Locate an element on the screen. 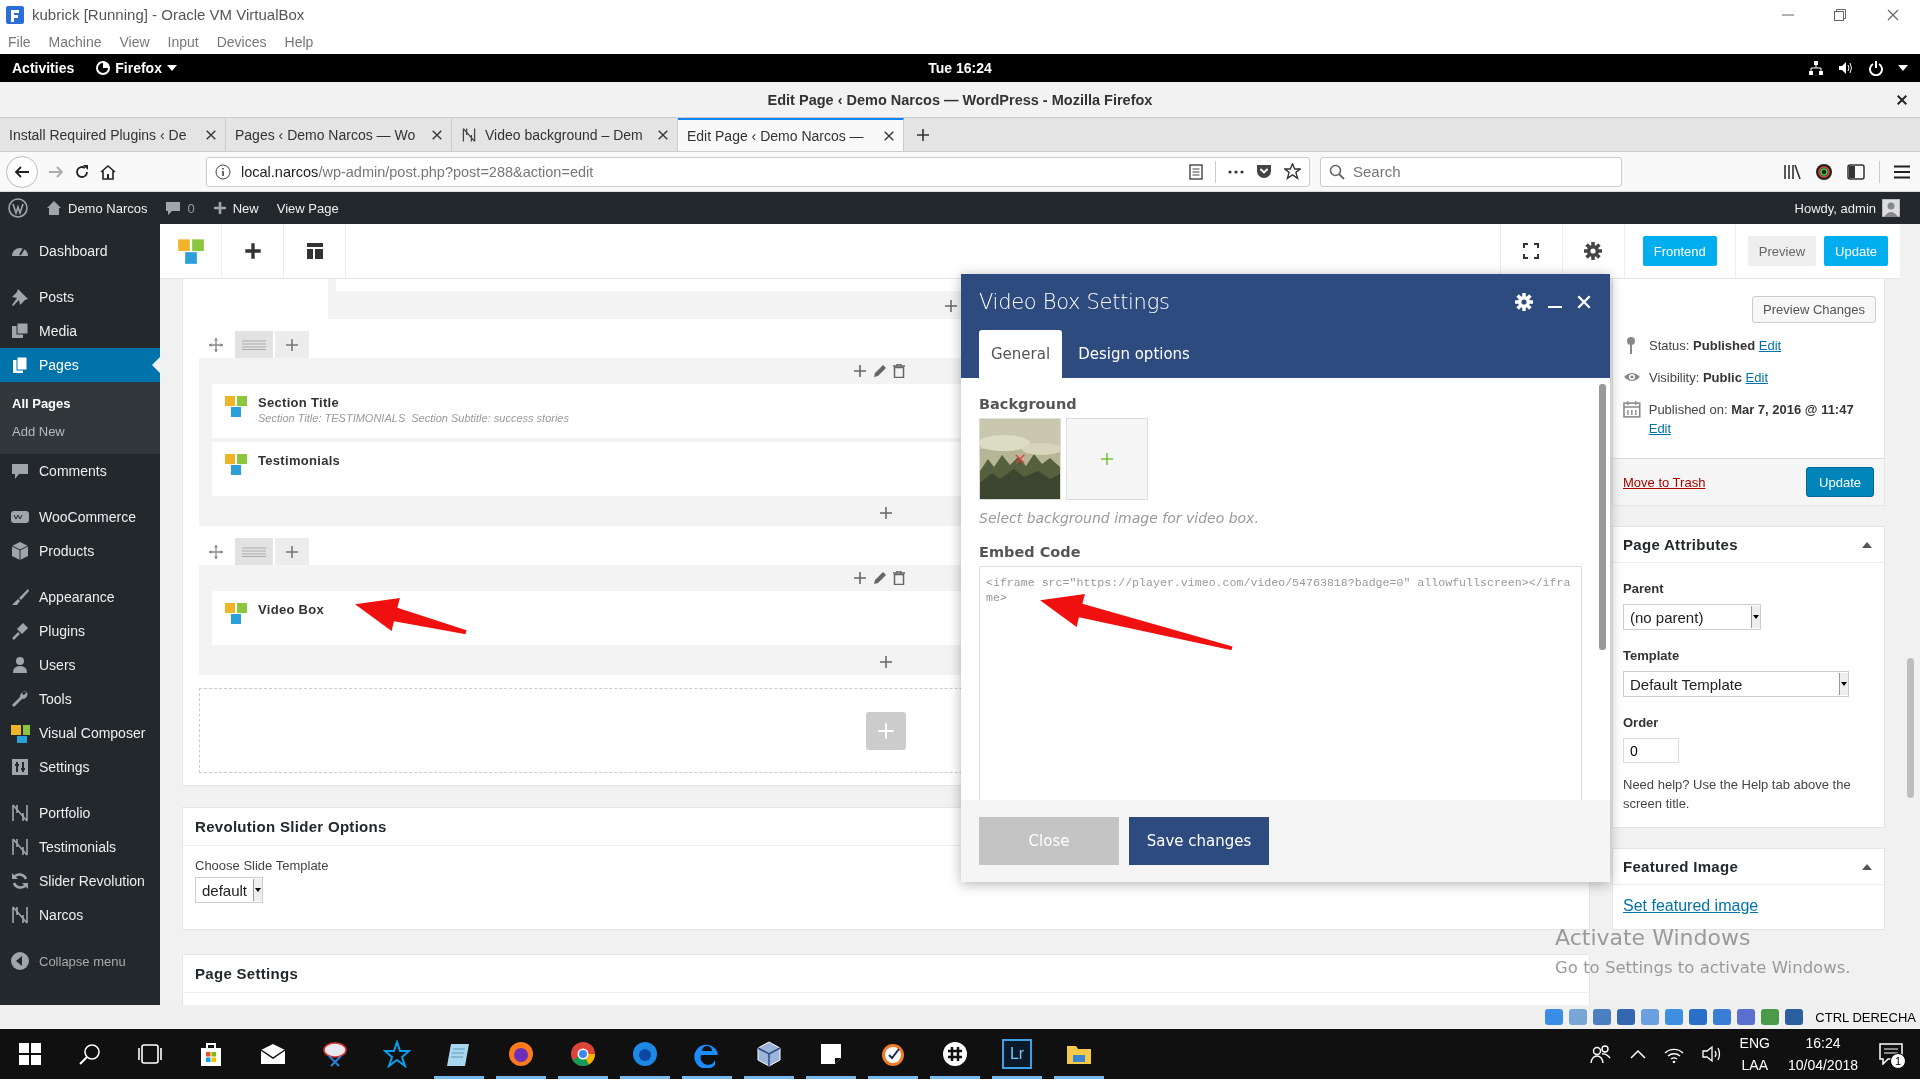  menu-item: Plugins is located at coordinates (80, 631).